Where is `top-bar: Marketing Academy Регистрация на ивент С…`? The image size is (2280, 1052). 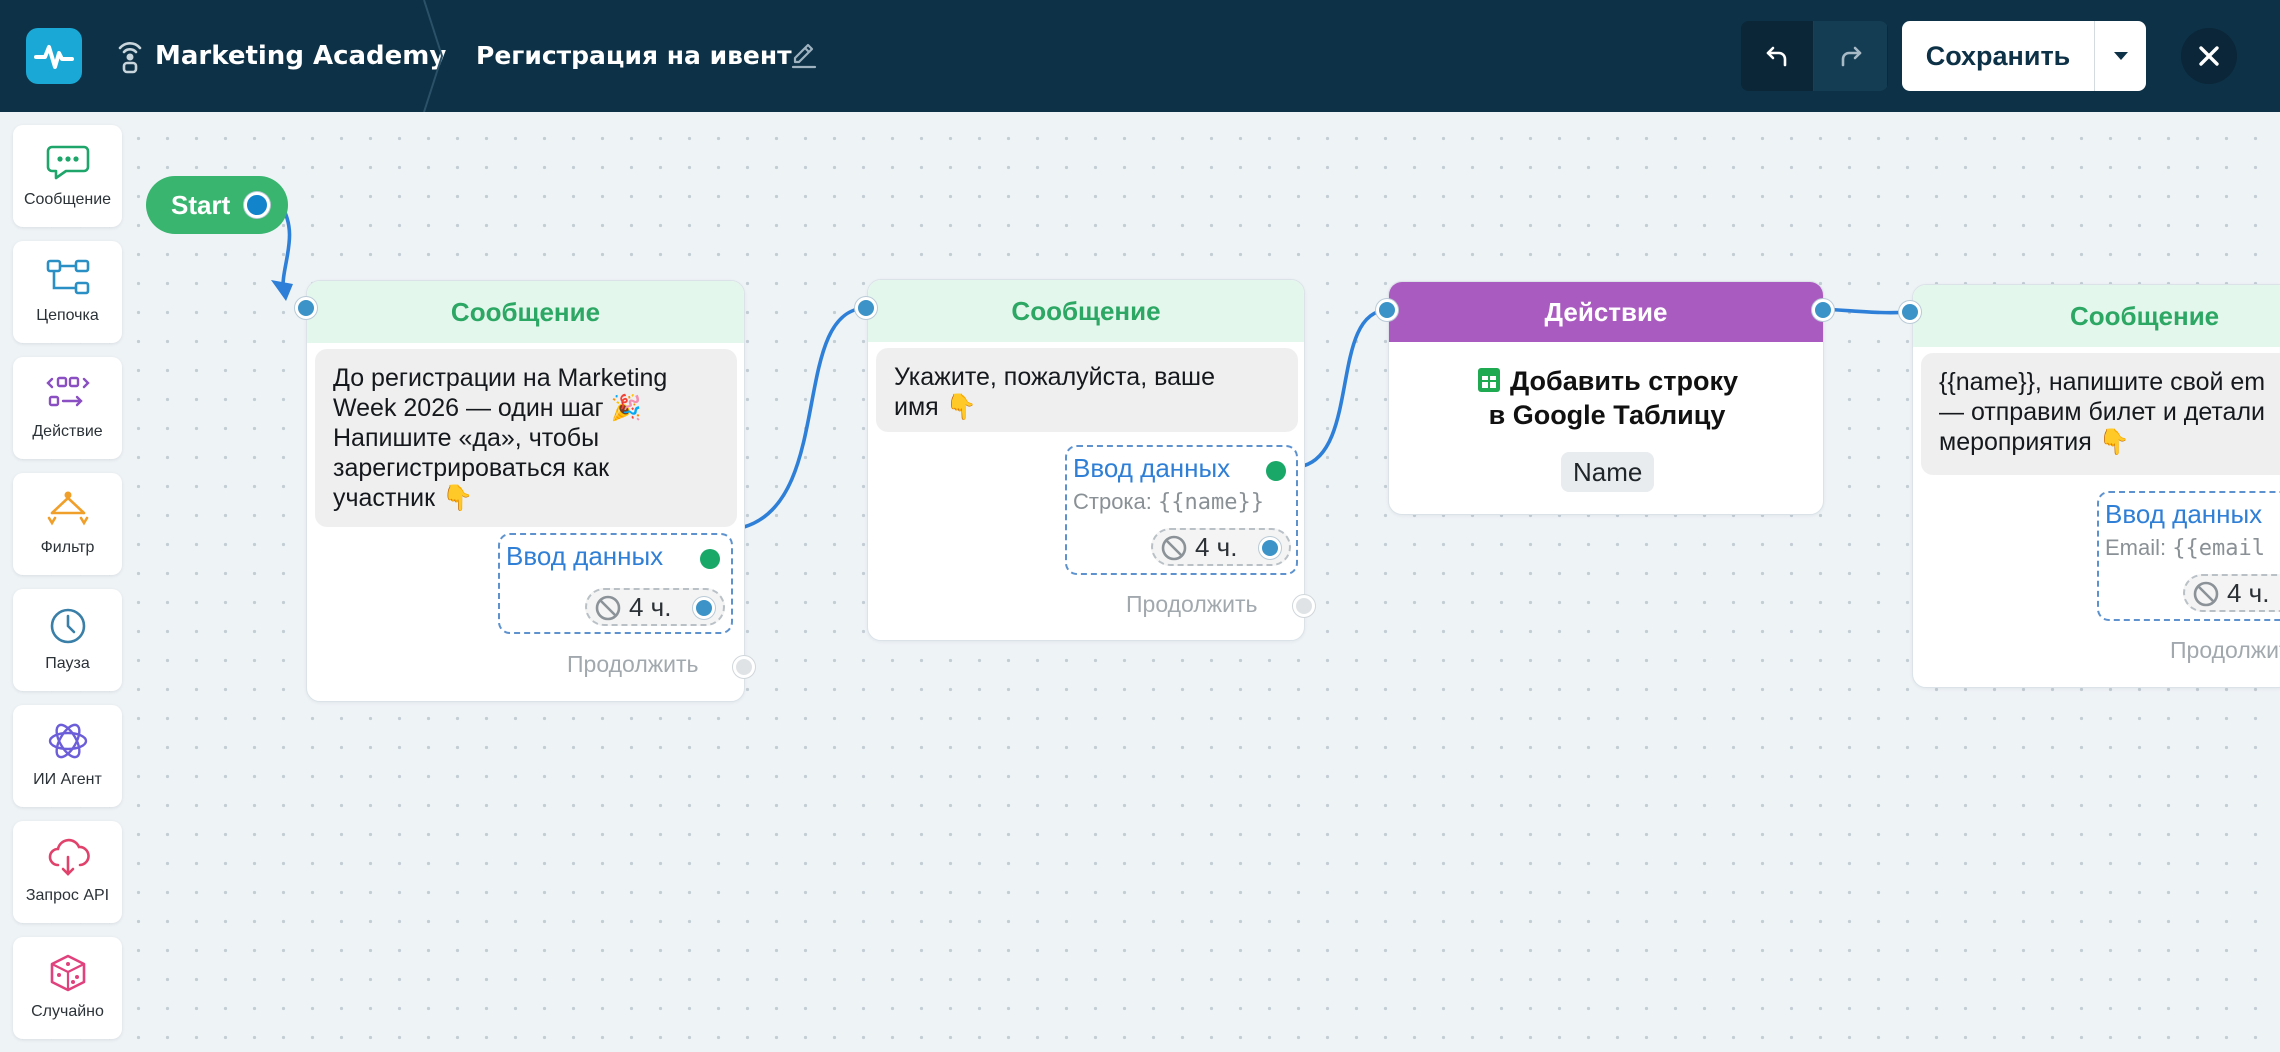 top-bar: Marketing Academy Регистрация на ивент С… is located at coordinates (1140, 56).